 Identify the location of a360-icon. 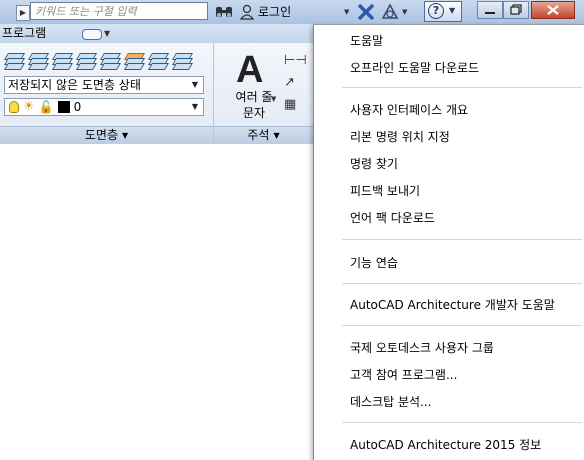
(390, 12).